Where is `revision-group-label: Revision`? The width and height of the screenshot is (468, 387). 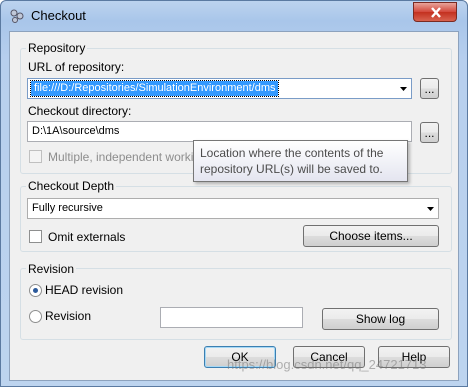 revision-group-label: Revision is located at coordinates (51, 269).